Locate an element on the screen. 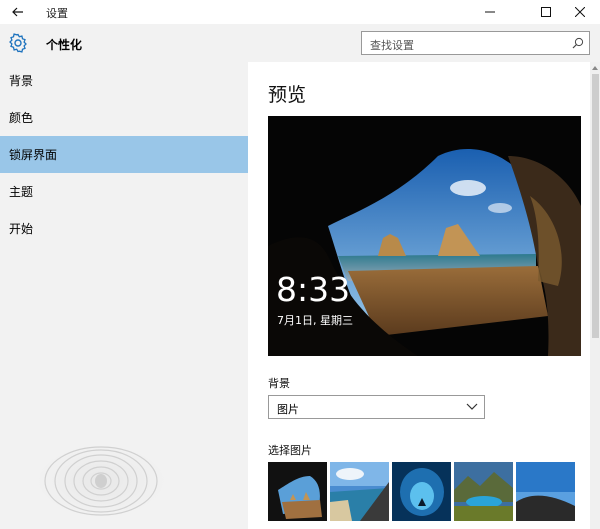  page-title: 个性化 is located at coordinates (64, 45).